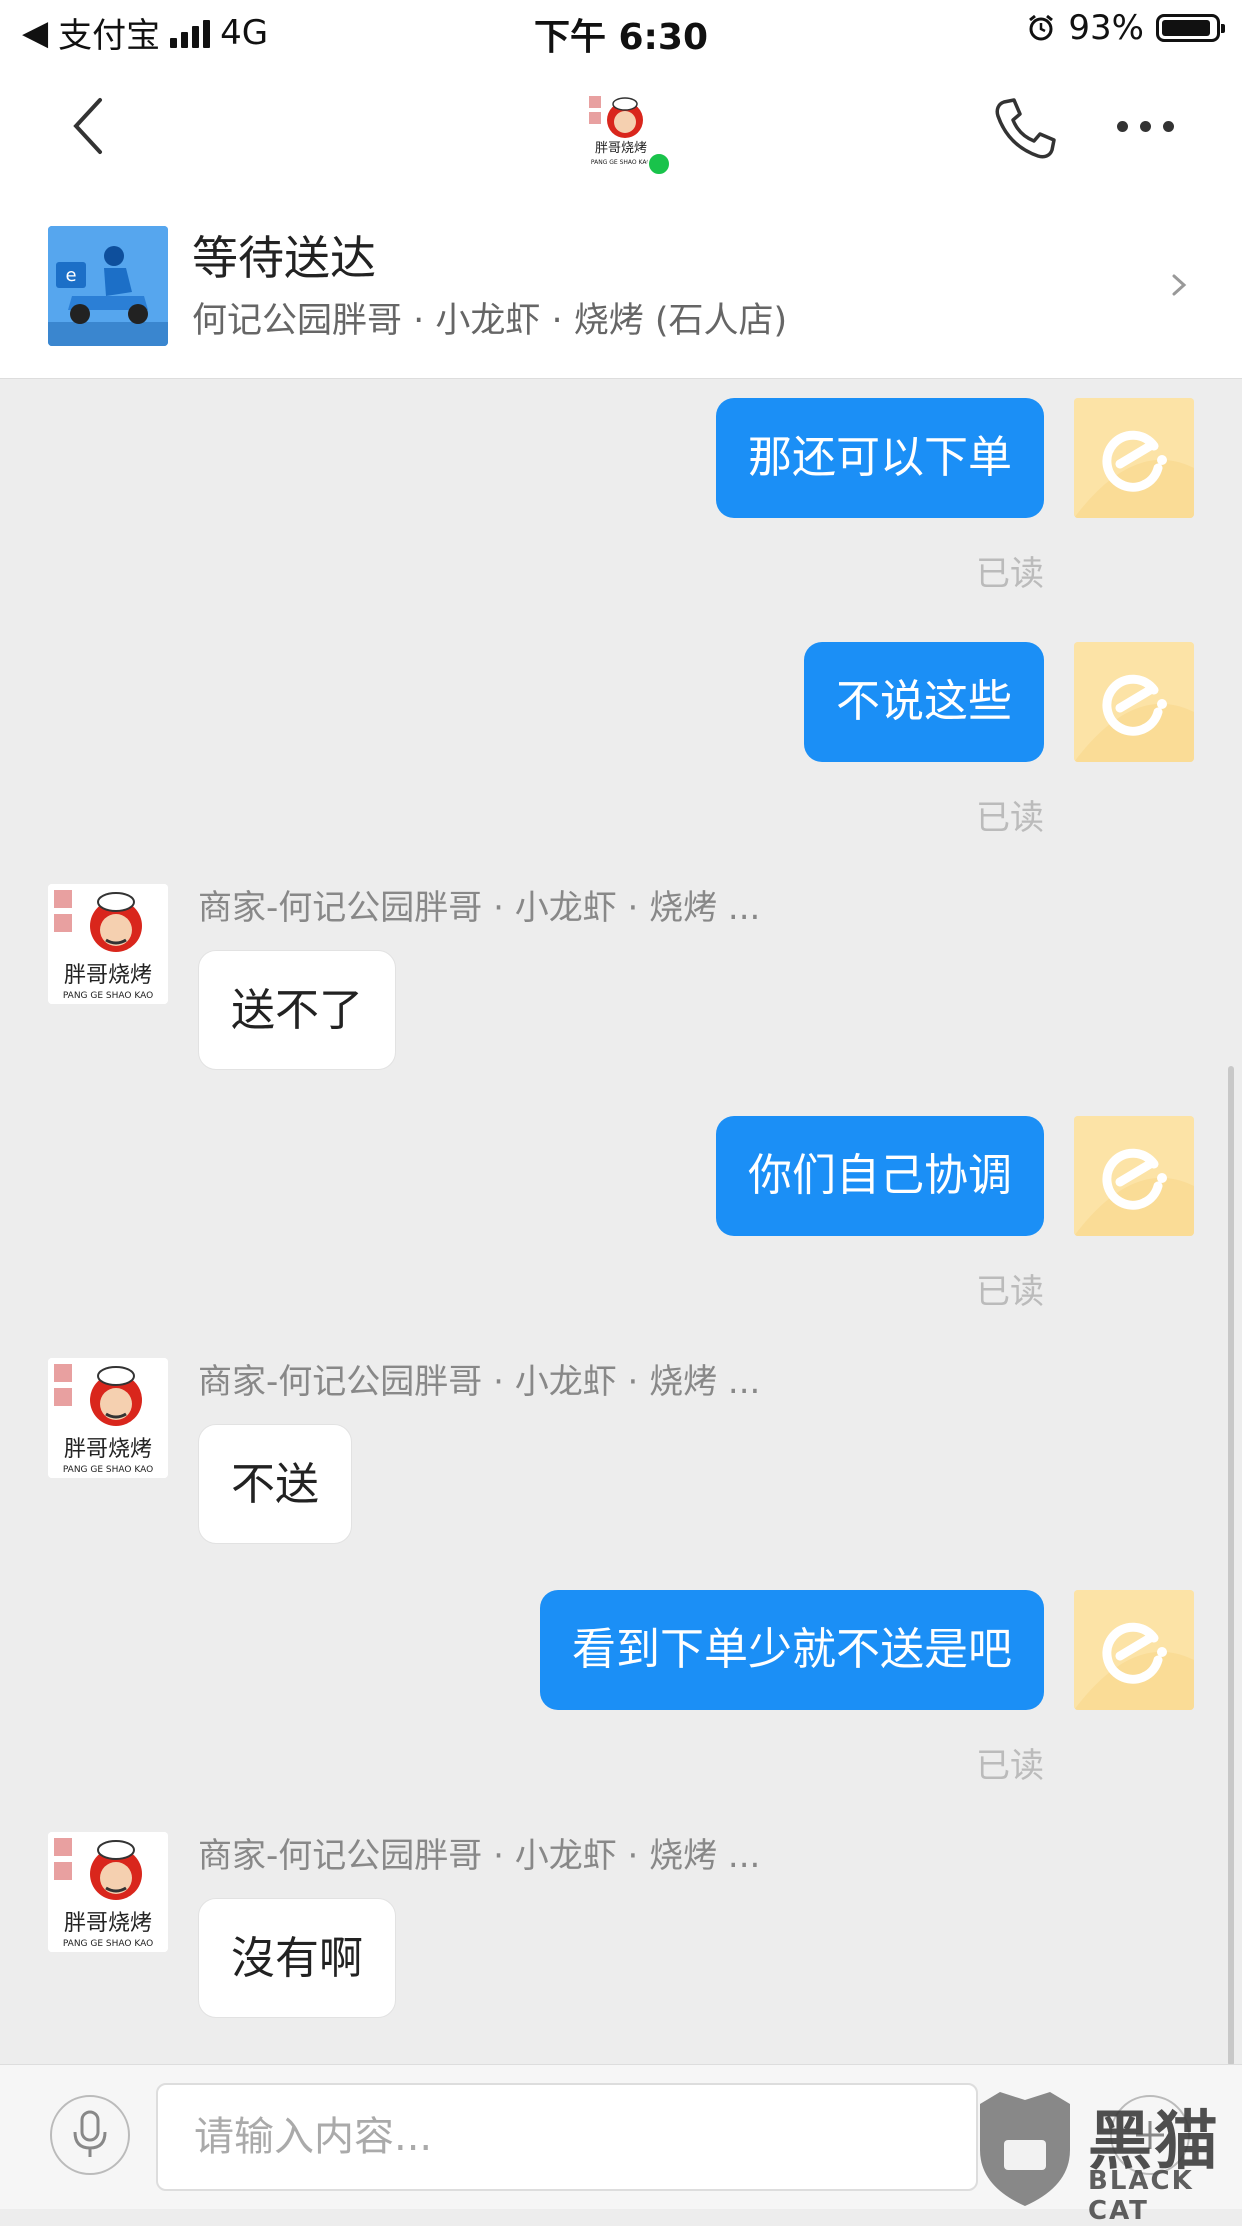  I want to click on microphone-icon, so click(90, 2133).